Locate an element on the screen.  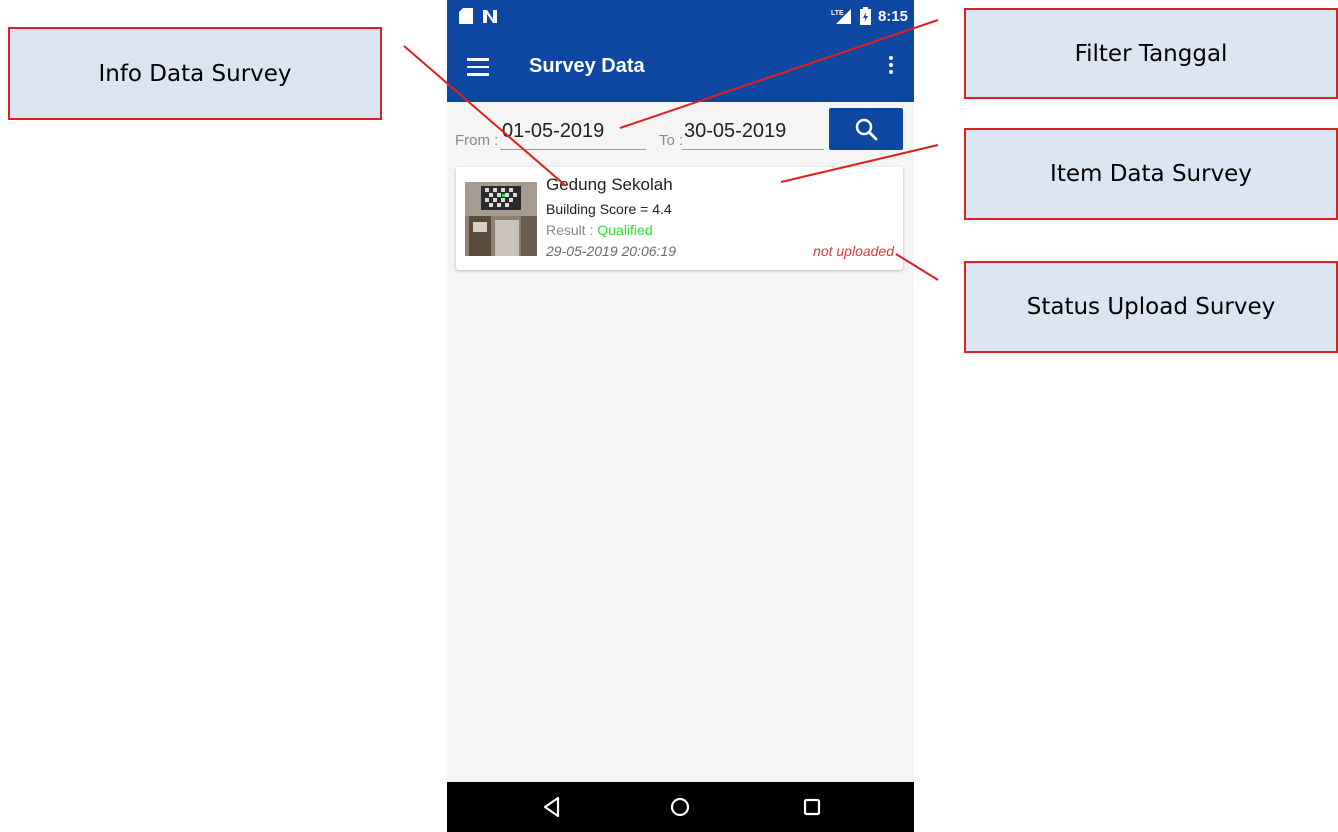
signal-icon: LTE is located at coordinates (841, 16).